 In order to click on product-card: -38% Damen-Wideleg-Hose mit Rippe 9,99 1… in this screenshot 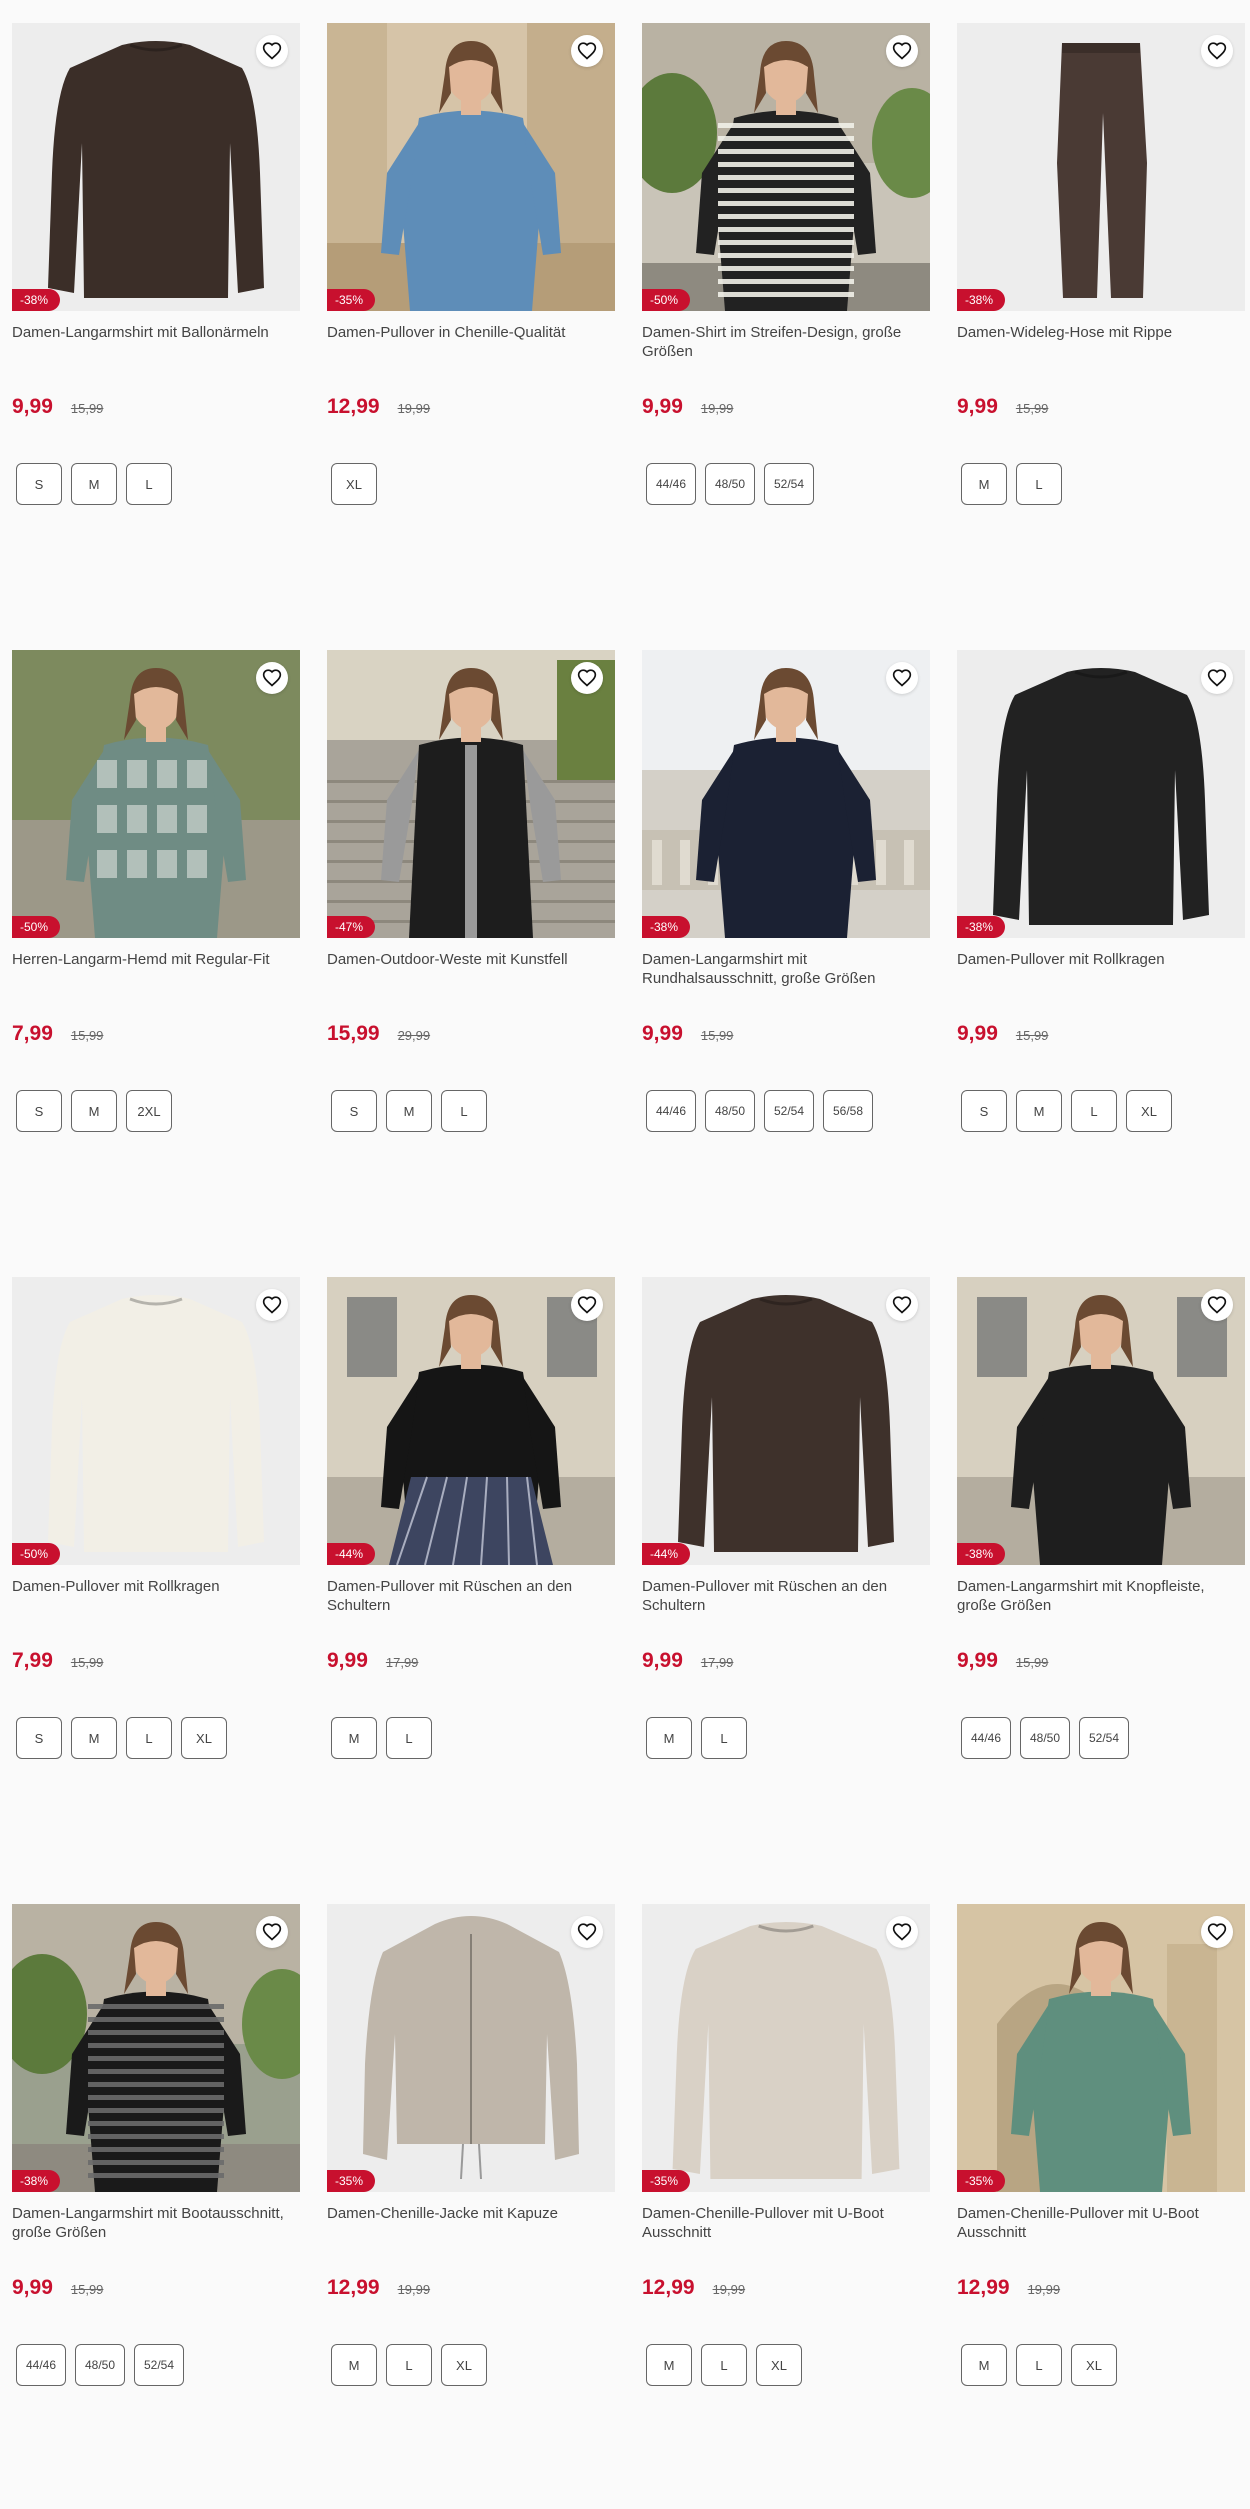, I will do `click(1101, 303)`.